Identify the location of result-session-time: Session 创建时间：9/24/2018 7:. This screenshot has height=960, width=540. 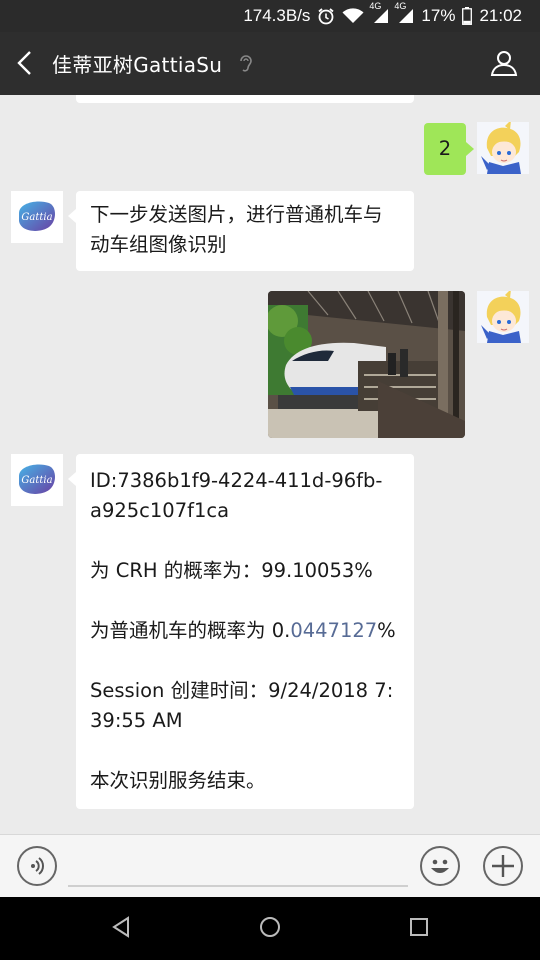
(242, 690).